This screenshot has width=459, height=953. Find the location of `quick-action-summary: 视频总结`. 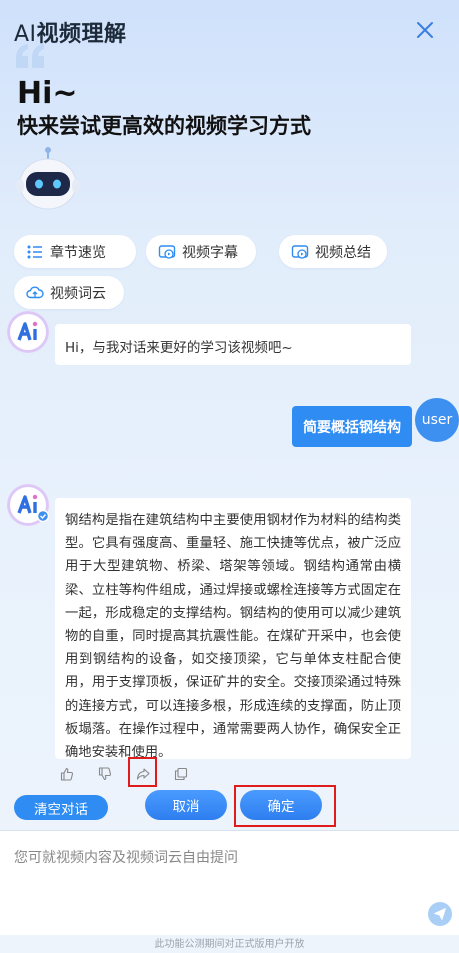

quick-action-summary: 视频总结 is located at coordinates (333, 251).